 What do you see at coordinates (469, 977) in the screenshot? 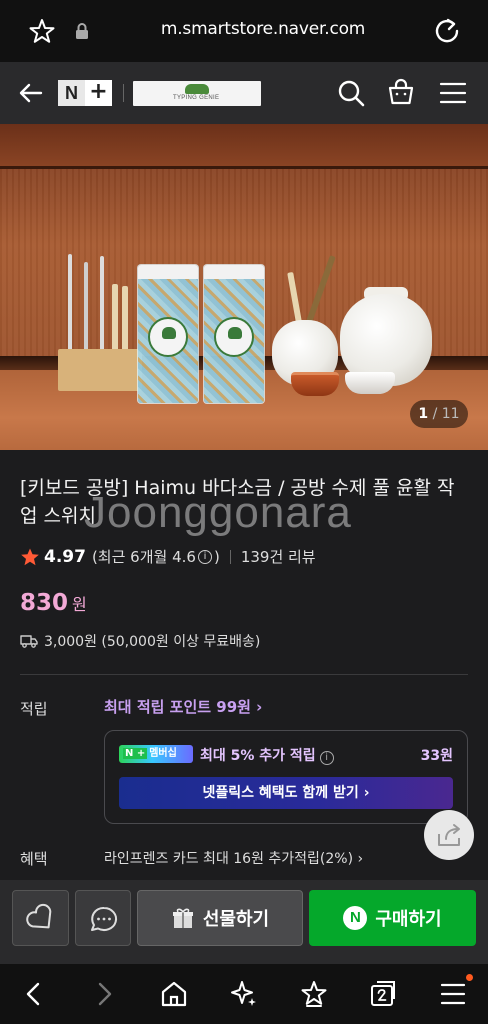
I see `notification-dot` at bounding box center [469, 977].